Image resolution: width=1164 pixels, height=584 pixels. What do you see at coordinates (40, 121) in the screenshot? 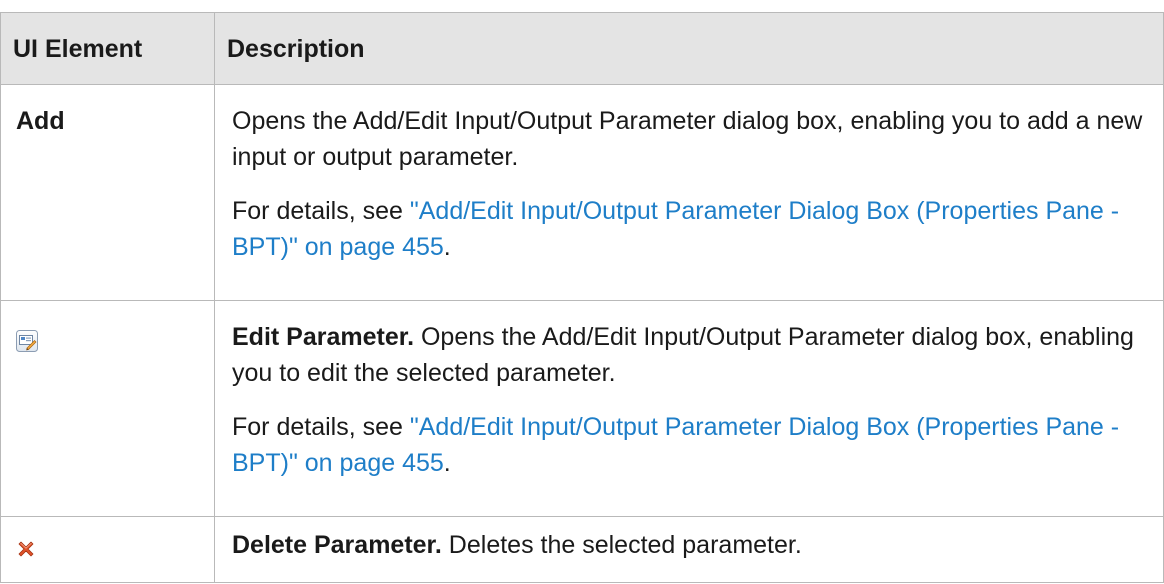
I see `add-label: Add` at bounding box center [40, 121].